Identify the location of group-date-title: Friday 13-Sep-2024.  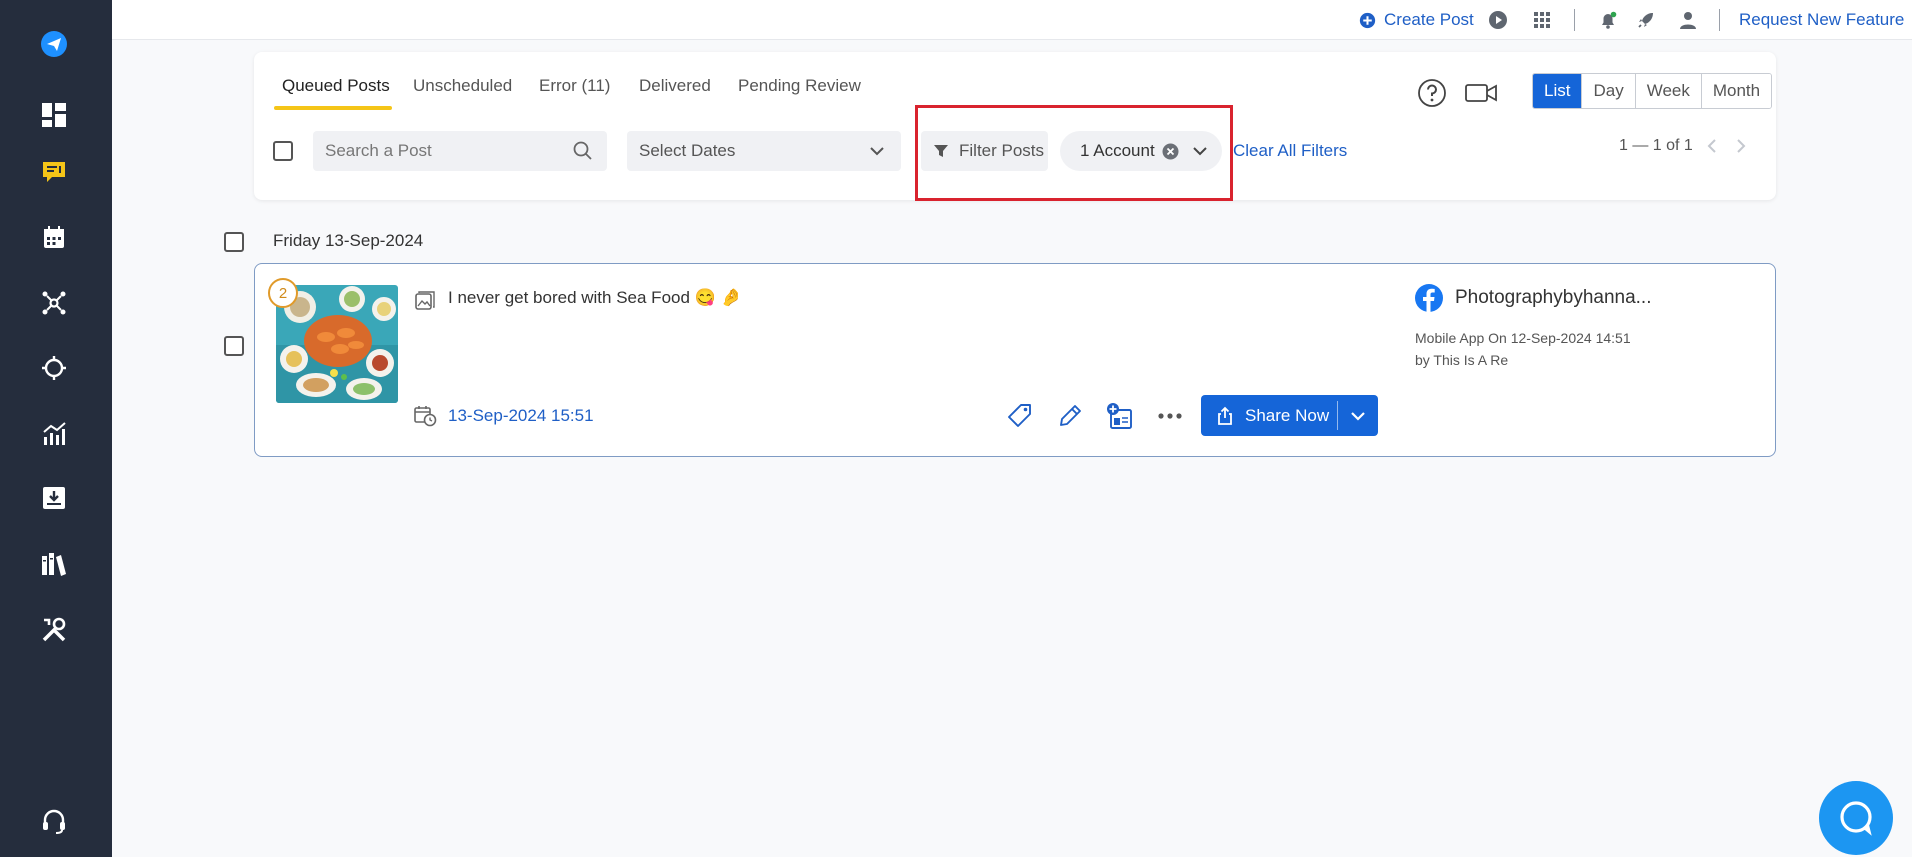
(348, 240).